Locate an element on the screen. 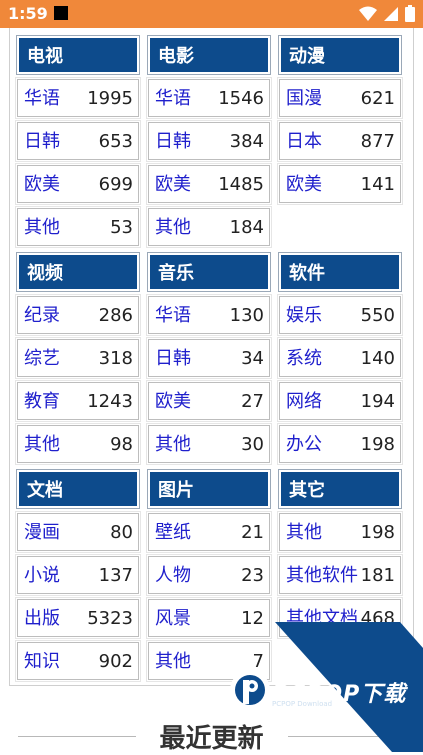  category-item-count: 137 is located at coordinates (115, 575).